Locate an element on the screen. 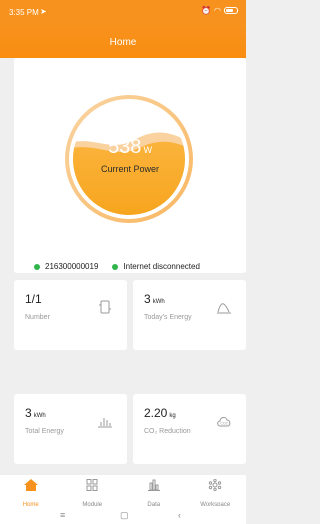 The image size is (320, 524). power-number: 538 is located at coordinates (125, 147).